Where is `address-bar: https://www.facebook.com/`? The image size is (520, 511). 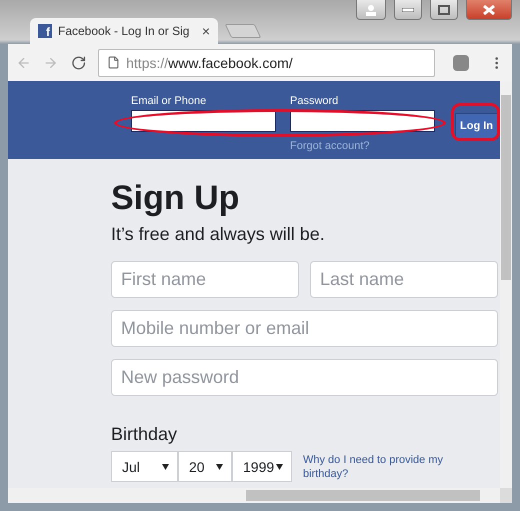
address-bar: https://www.facebook.com/ is located at coordinates (267, 62).